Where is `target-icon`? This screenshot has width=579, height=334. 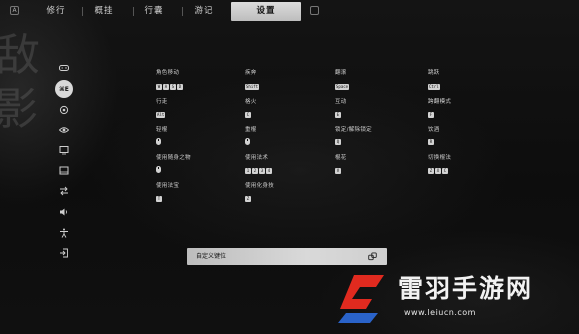
target-icon is located at coordinates (64, 110).